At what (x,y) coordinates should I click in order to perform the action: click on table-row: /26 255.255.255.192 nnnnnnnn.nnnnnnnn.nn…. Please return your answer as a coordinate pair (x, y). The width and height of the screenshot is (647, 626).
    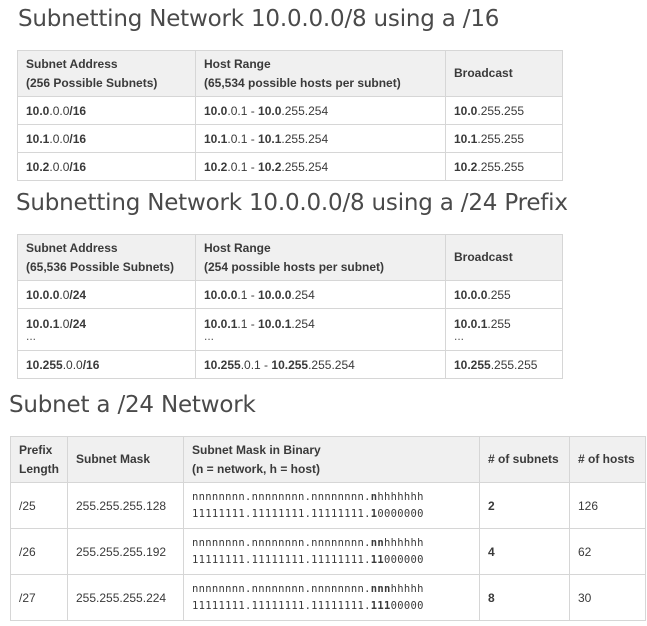
    Looking at the image, I should click on (328, 551).